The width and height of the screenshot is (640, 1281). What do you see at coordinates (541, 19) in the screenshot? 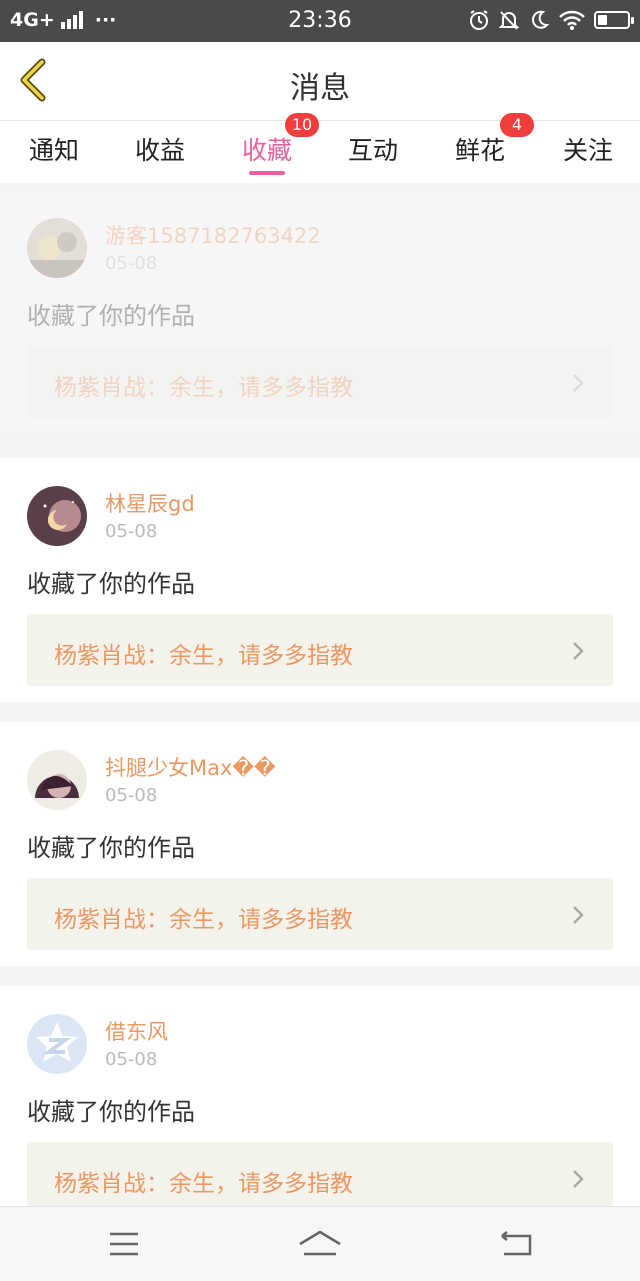
I see `moon-icon` at bounding box center [541, 19].